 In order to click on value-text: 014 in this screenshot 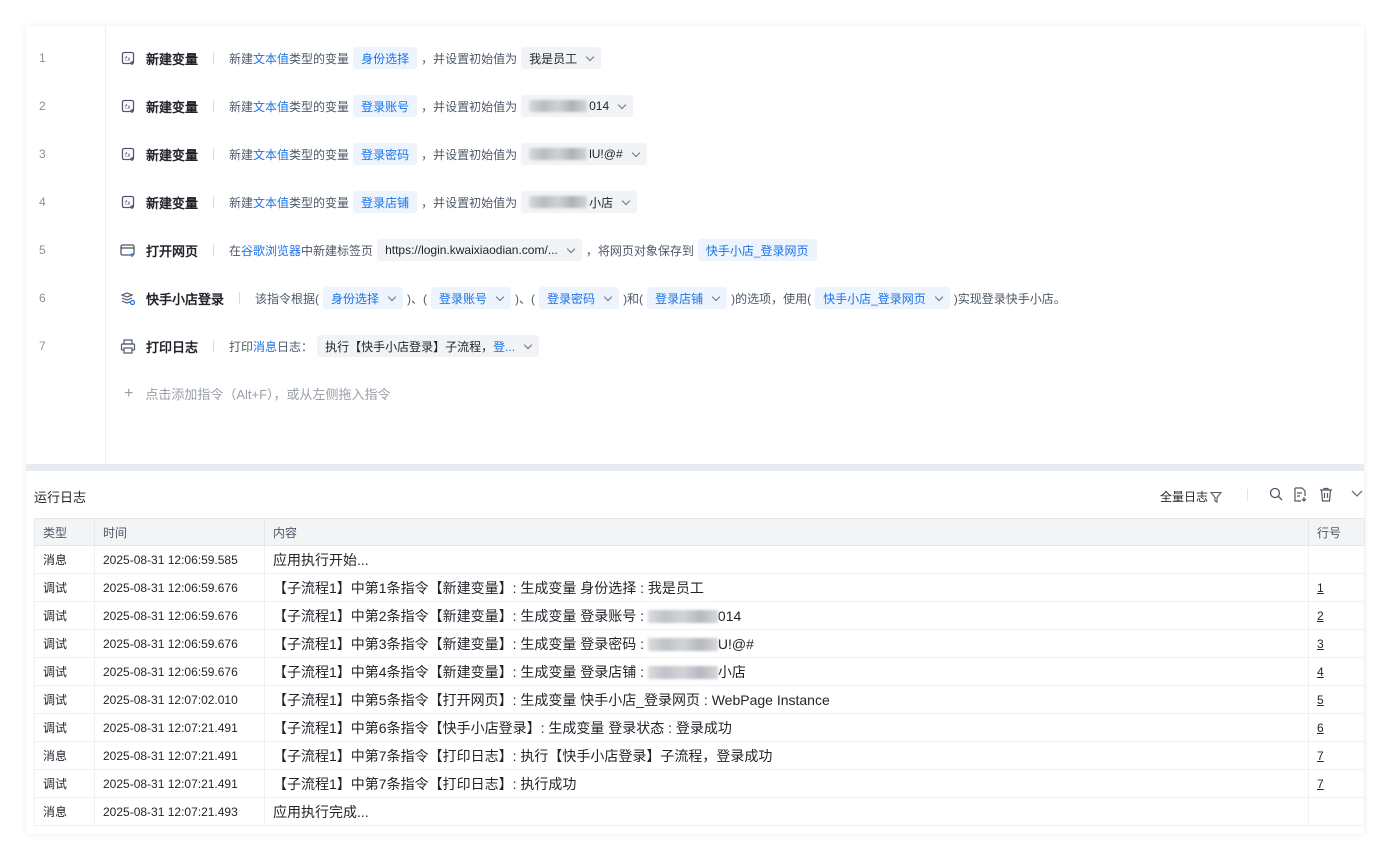, I will do `click(599, 106)`.